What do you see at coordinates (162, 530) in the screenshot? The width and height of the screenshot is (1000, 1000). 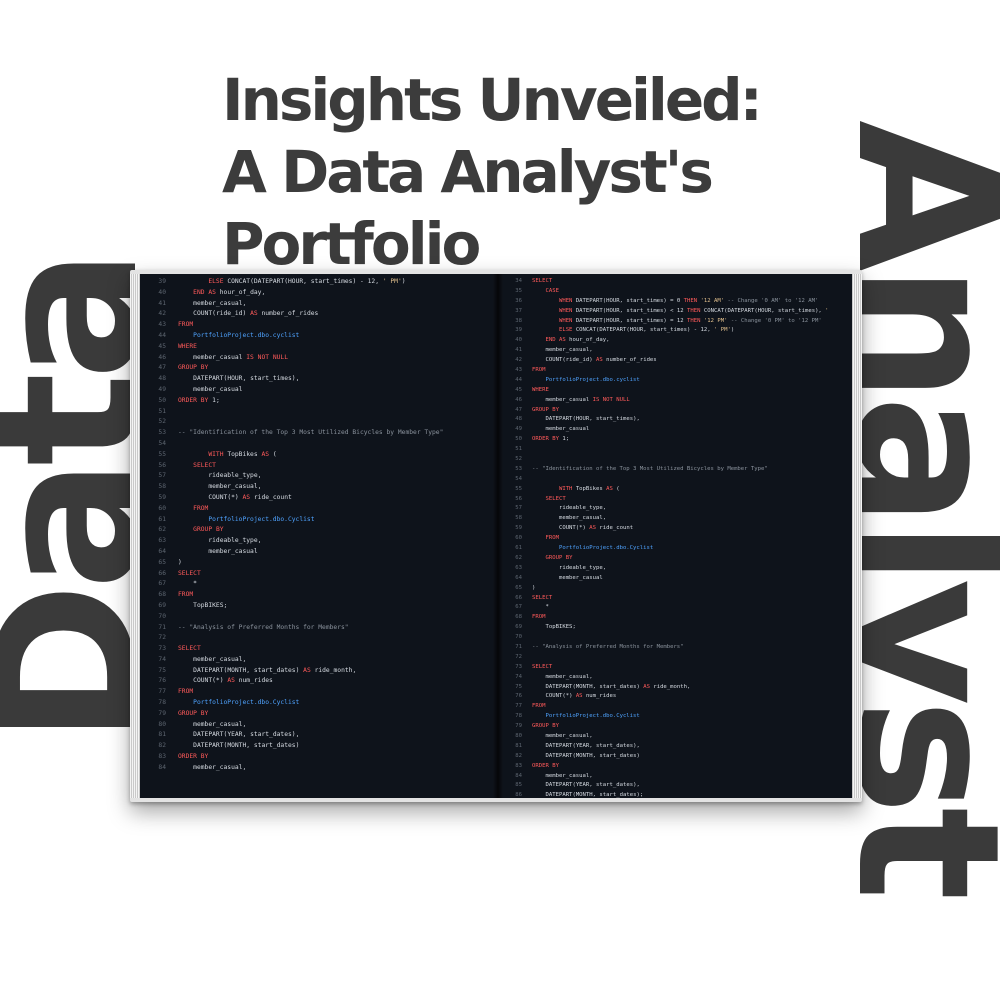 I see `line-number: 62` at bounding box center [162, 530].